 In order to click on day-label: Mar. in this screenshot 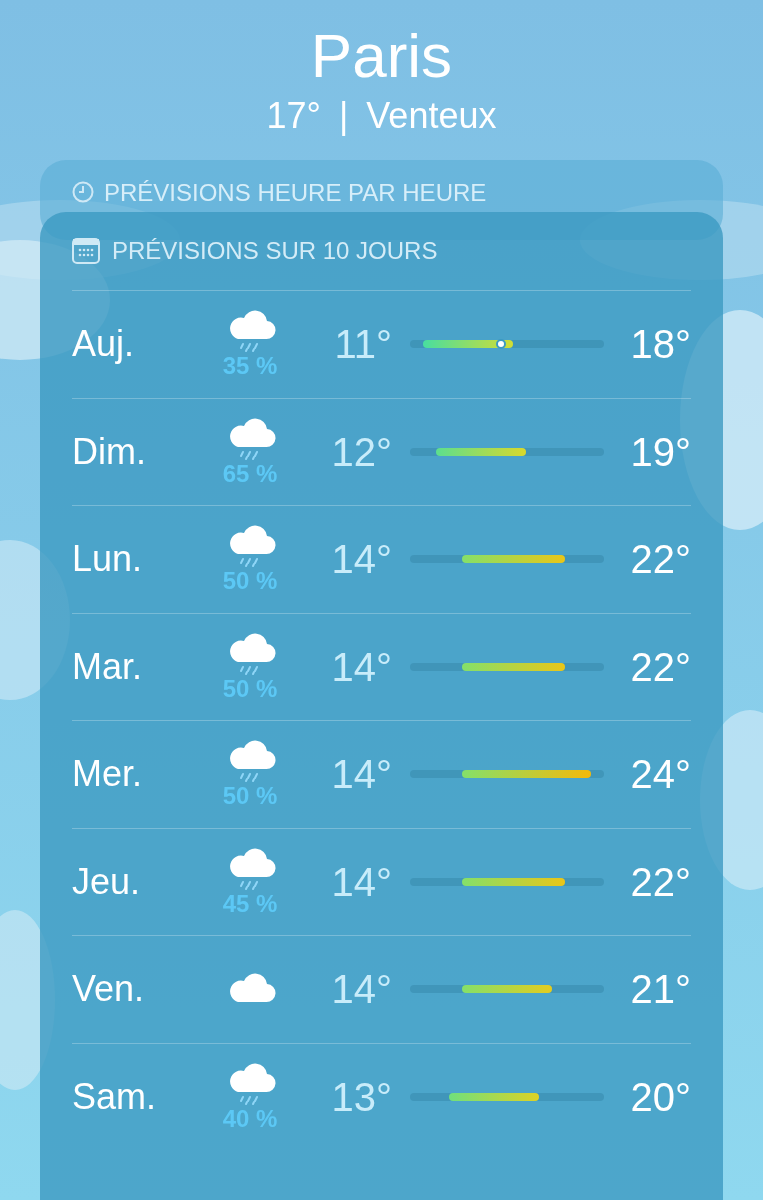, I will do `click(107, 666)`.